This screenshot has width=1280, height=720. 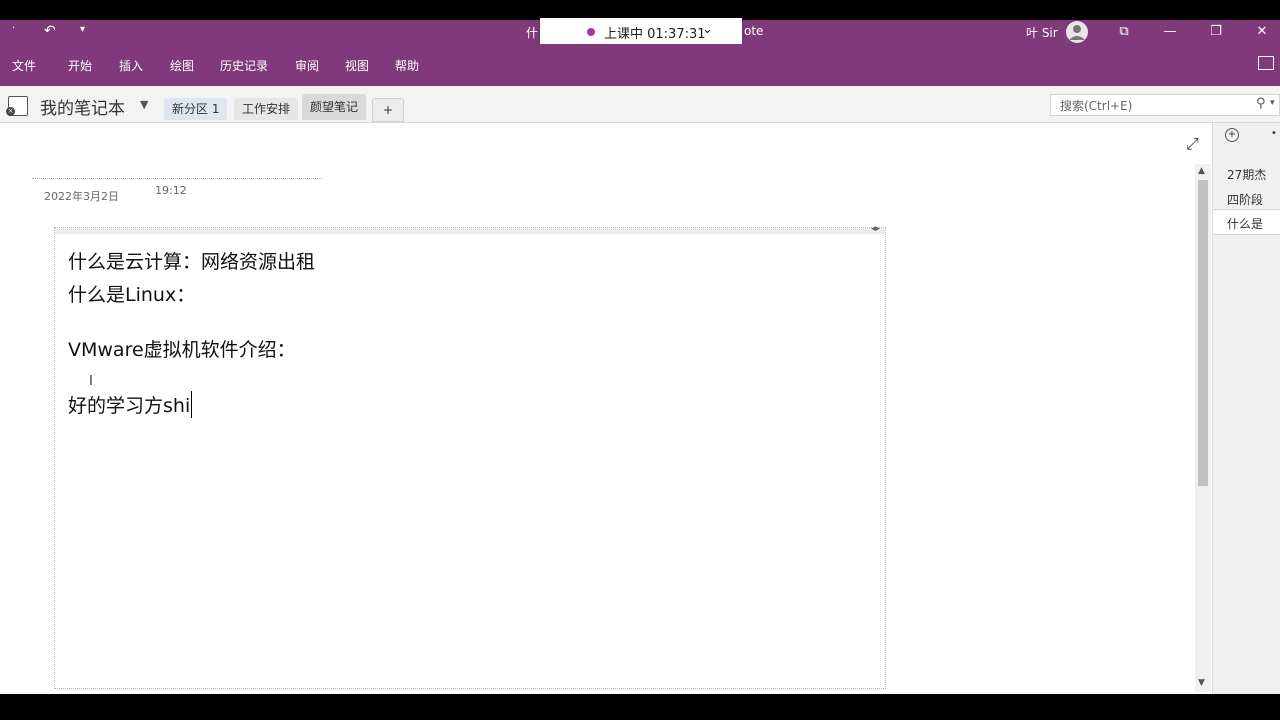 I want to click on timer-label: 上课中 01:37:31, so click(x=655, y=34).